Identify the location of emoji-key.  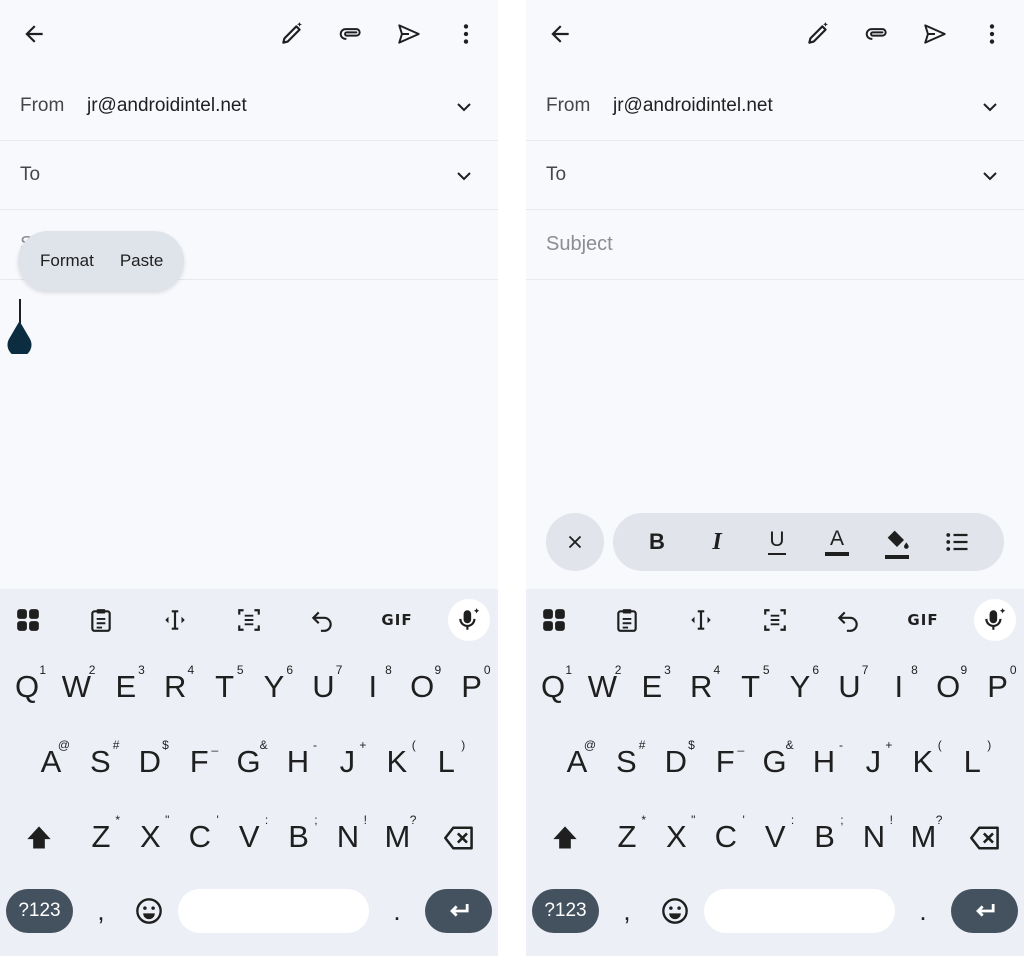
(675, 911).